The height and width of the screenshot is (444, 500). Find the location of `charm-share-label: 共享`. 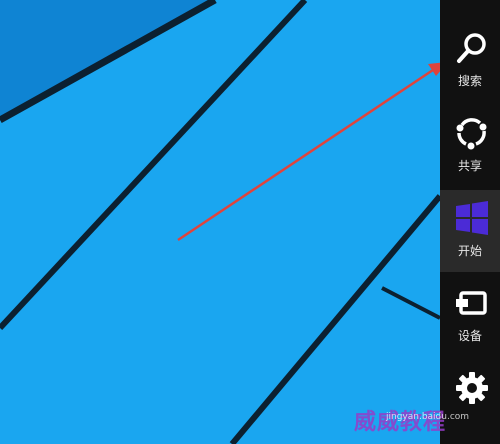

charm-share-label: 共享 is located at coordinates (469, 166).